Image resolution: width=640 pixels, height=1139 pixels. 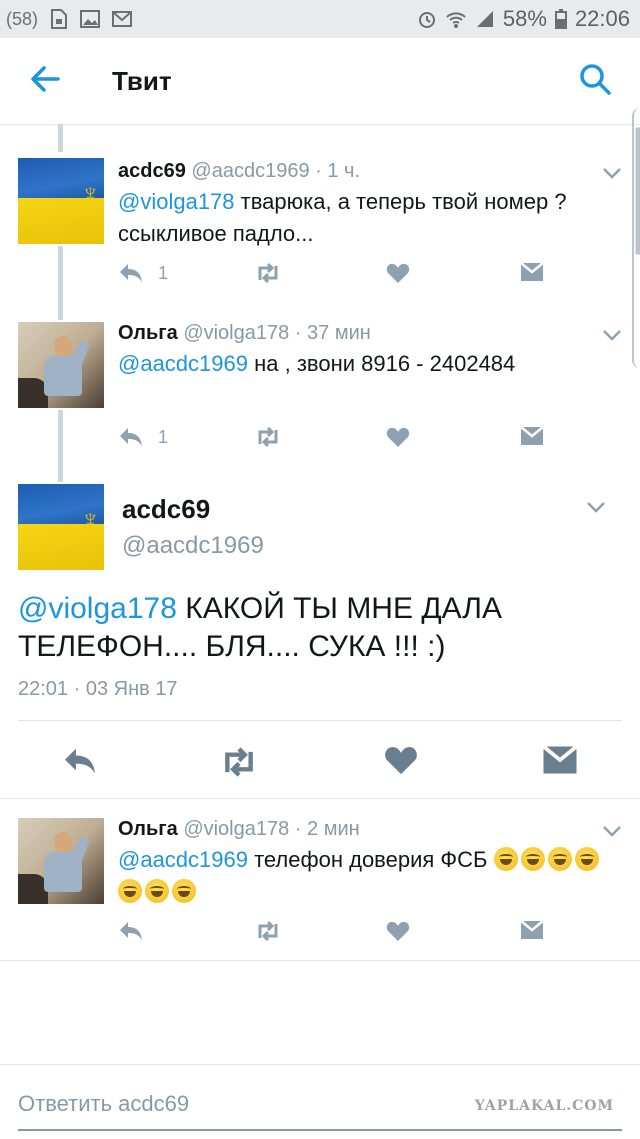 I want to click on tweet-time: · 37 мин, so click(x=332, y=333).